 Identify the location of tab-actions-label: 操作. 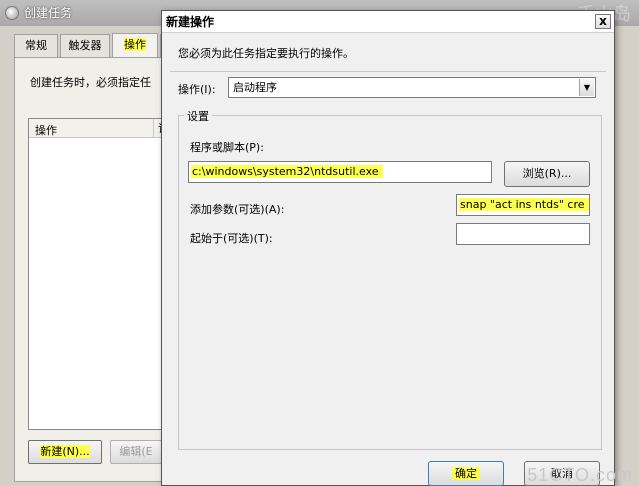
(135, 44).